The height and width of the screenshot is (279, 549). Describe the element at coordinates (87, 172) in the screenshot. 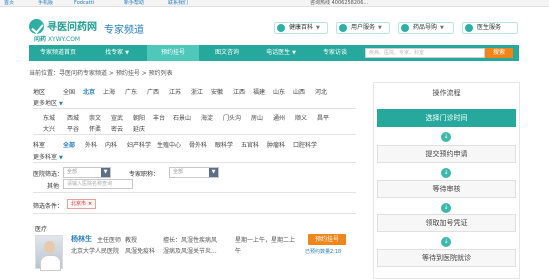

I see `hospital-select: 全部 ▼` at that location.